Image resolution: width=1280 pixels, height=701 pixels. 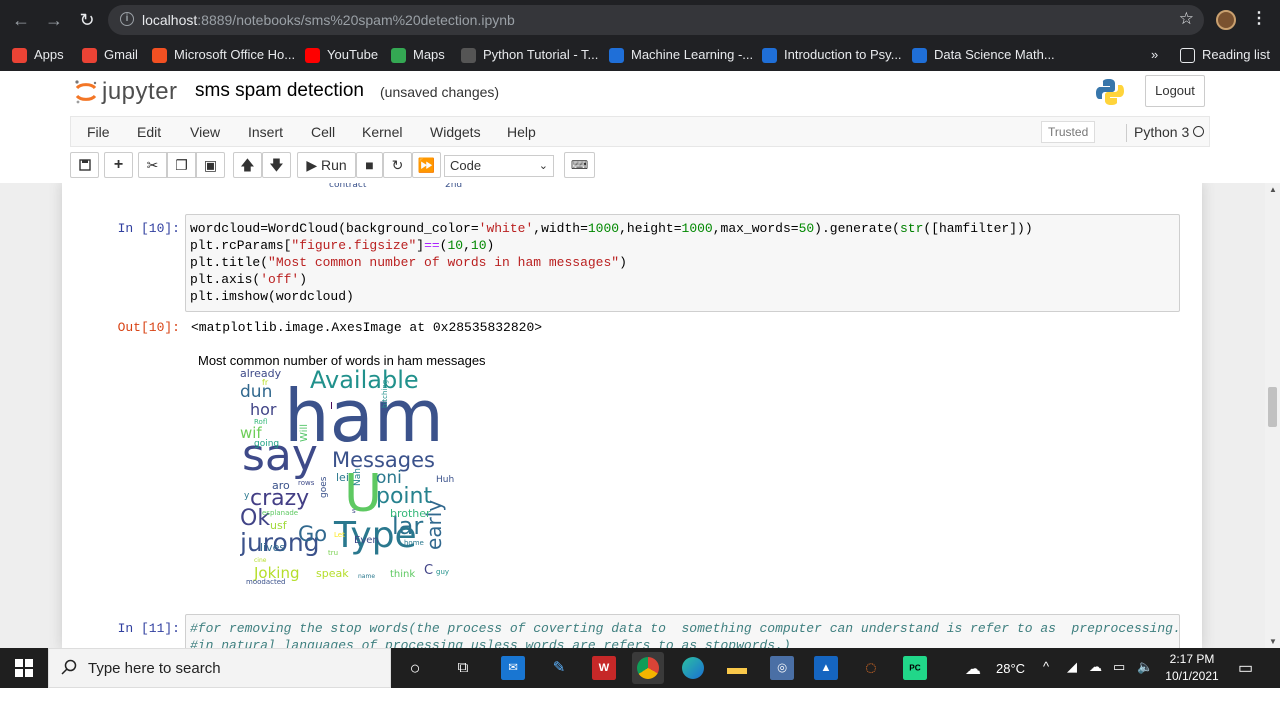 I want to click on save-icon, so click(x=84, y=165).